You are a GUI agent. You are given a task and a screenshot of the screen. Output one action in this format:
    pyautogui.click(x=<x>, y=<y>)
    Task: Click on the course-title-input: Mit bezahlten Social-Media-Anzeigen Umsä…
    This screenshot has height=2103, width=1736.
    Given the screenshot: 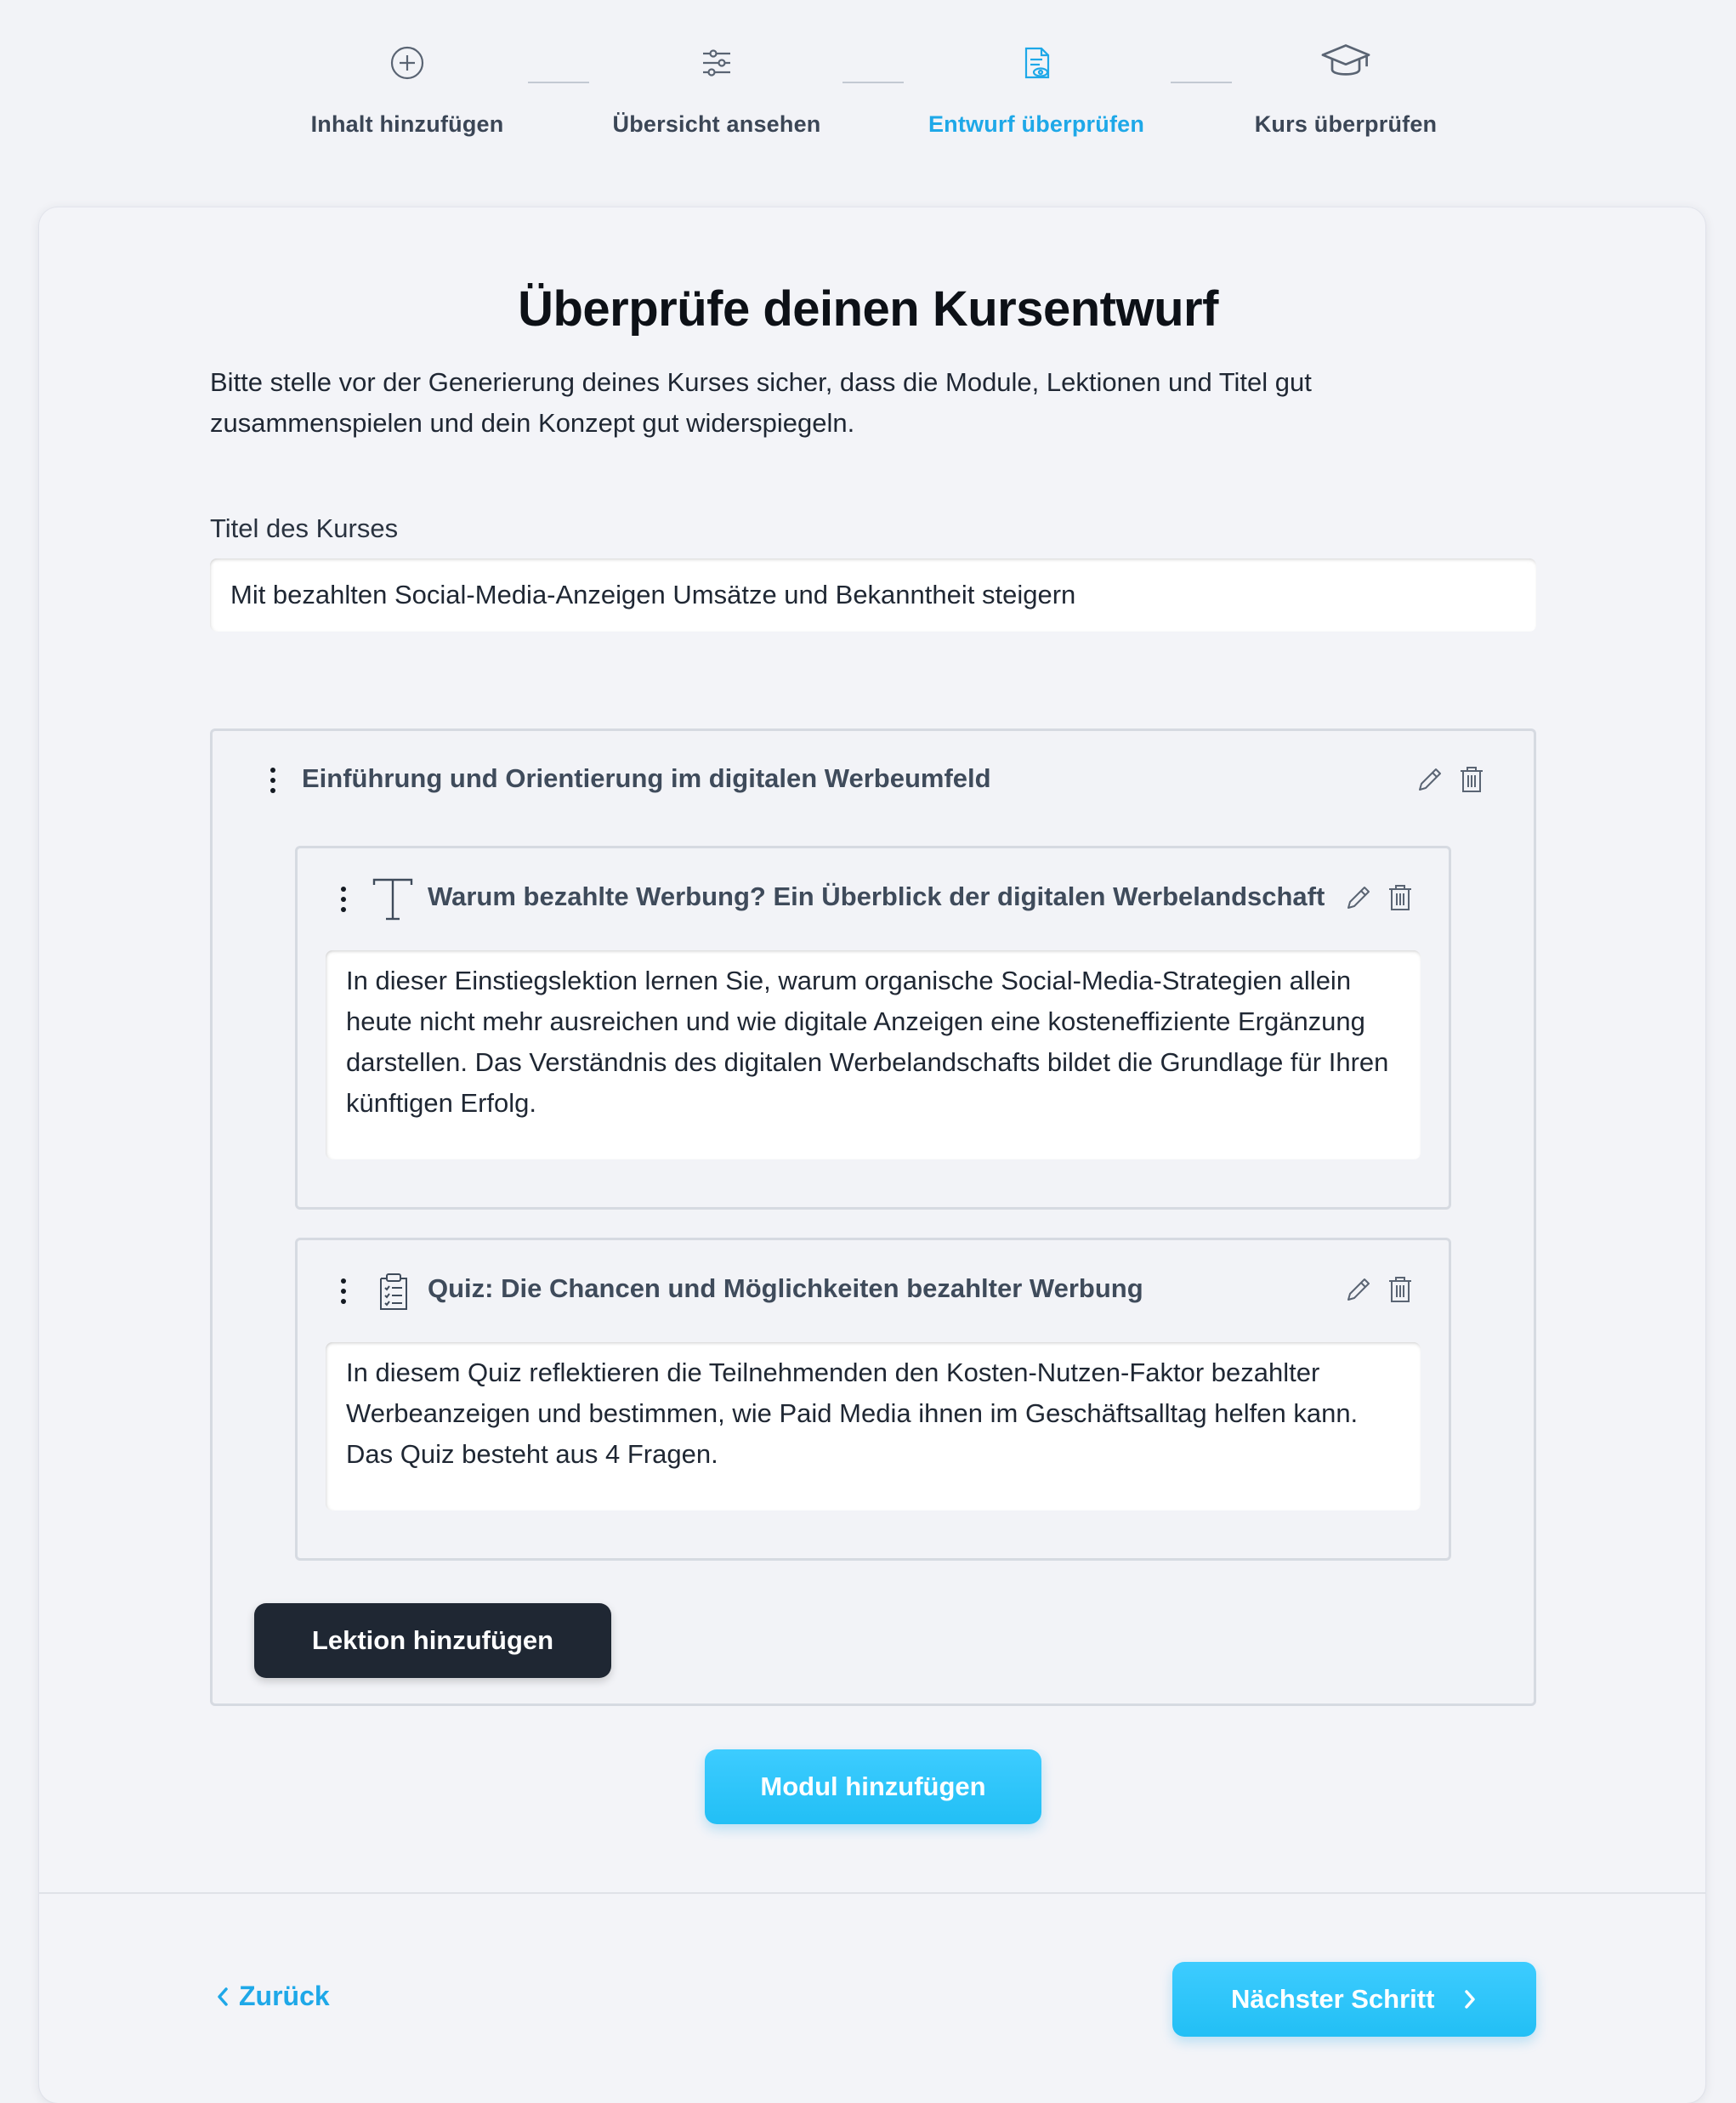 What is the action you would take?
    pyautogui.click(x=873, y=595)
    